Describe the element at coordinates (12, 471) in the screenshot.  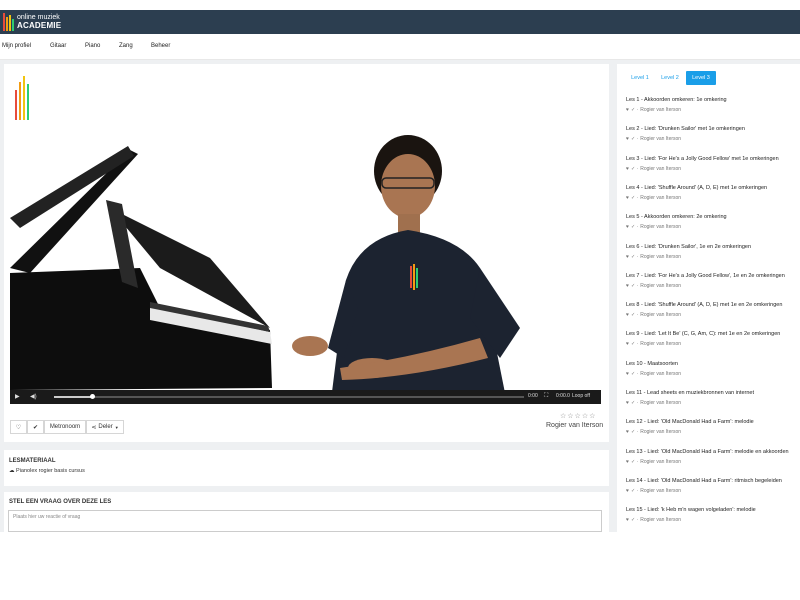
I see `cloud-download-icon: ☁` at that location.